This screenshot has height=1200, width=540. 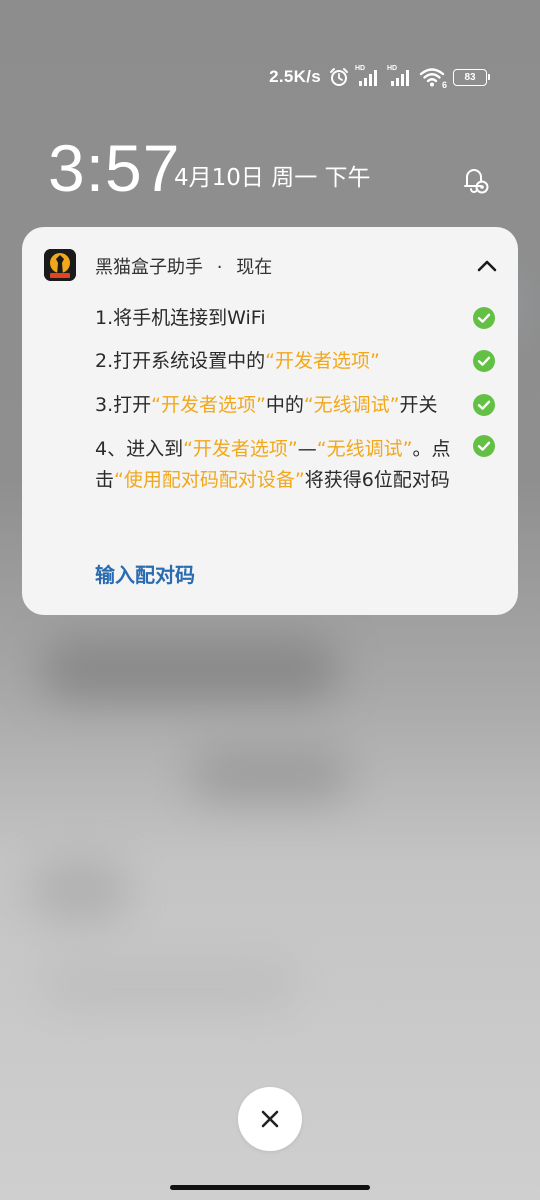 What do you see at coordinates (487, 266) in the screenshot?
I see `collapse-chevron-icon` at bounding box center [487, 266].